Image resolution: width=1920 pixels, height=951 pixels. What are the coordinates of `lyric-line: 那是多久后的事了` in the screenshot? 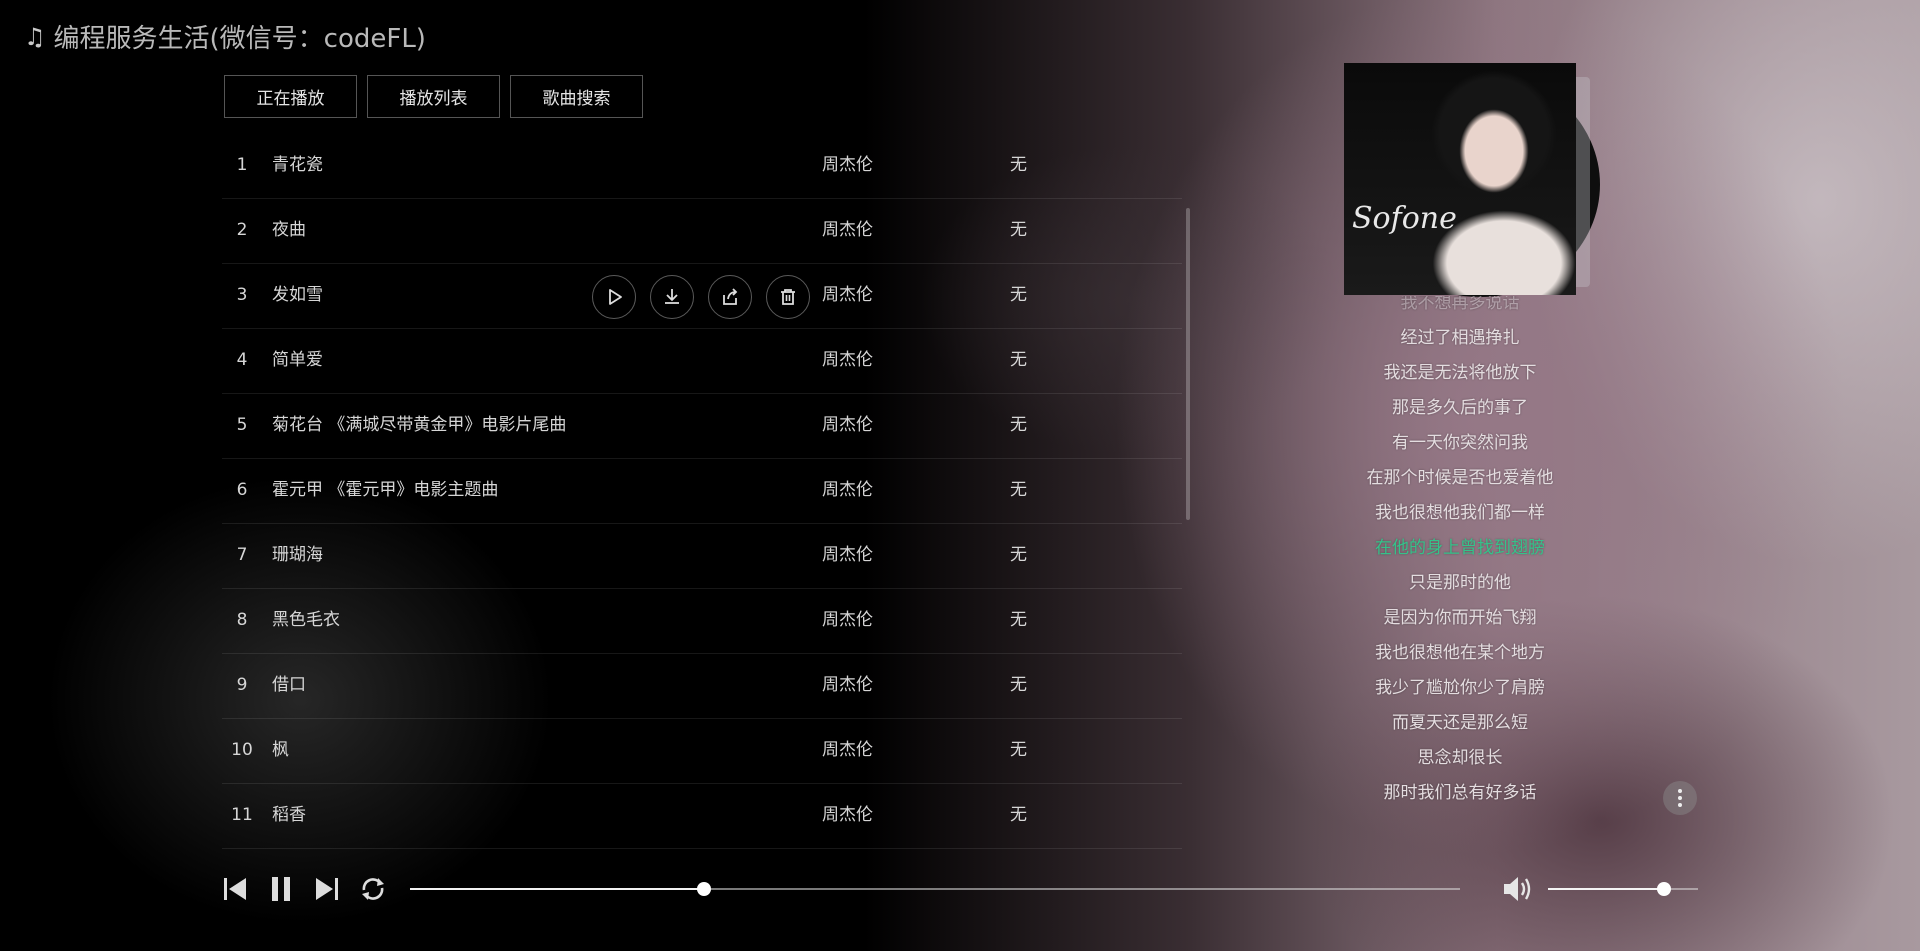 It's located at (1460, 408).